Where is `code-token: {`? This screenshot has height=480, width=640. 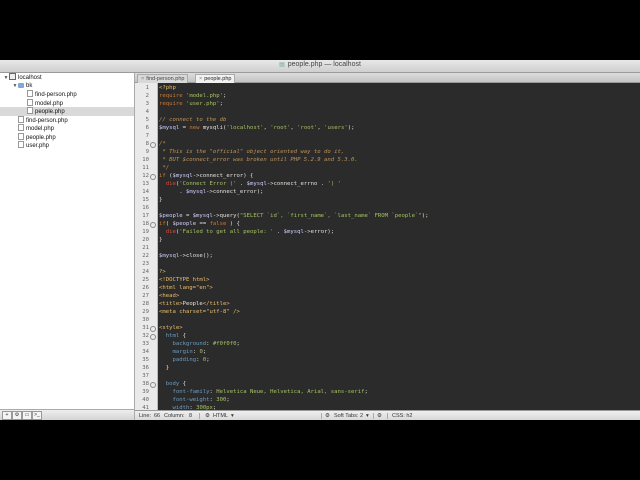
code-token: { is located at coordinates (182, 336).